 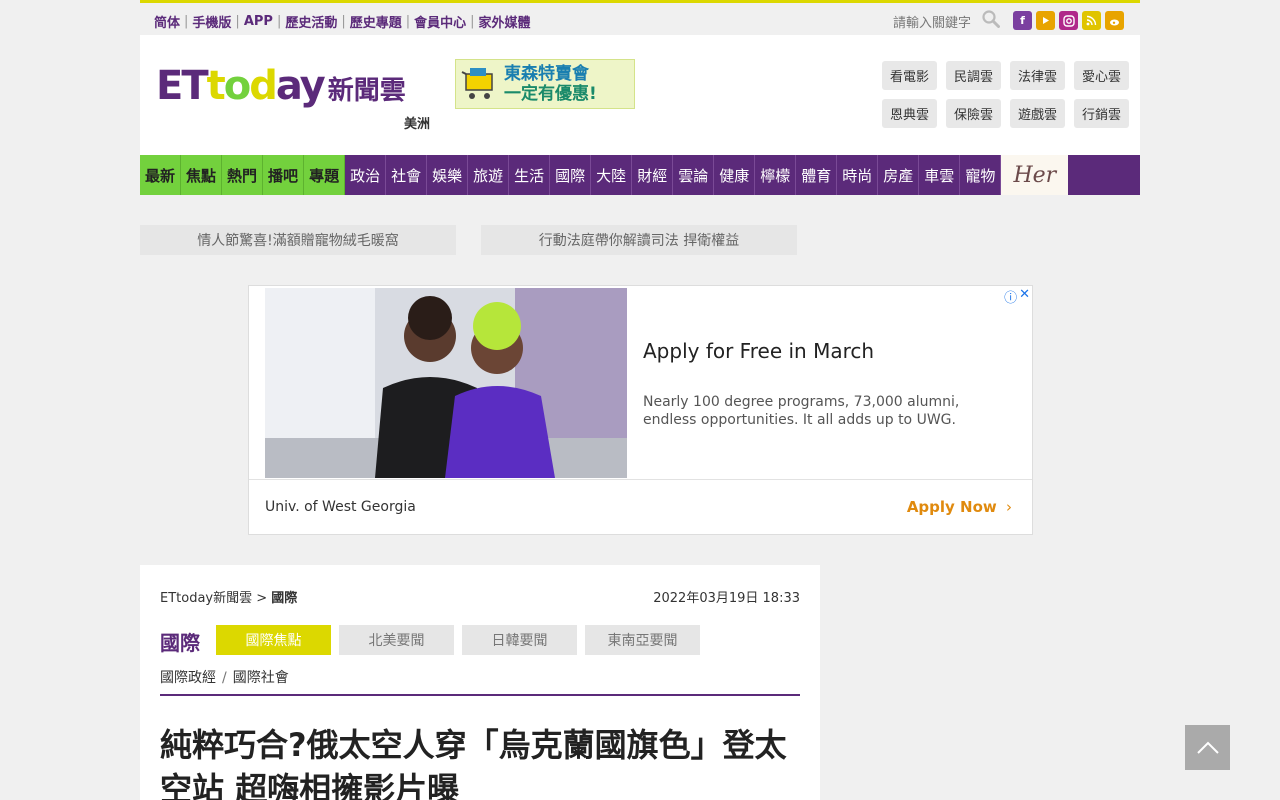 What do you see at coordinates (180, 641) in the screenshot?
I see `section-title: 國際` at bounding box center [180, 641].